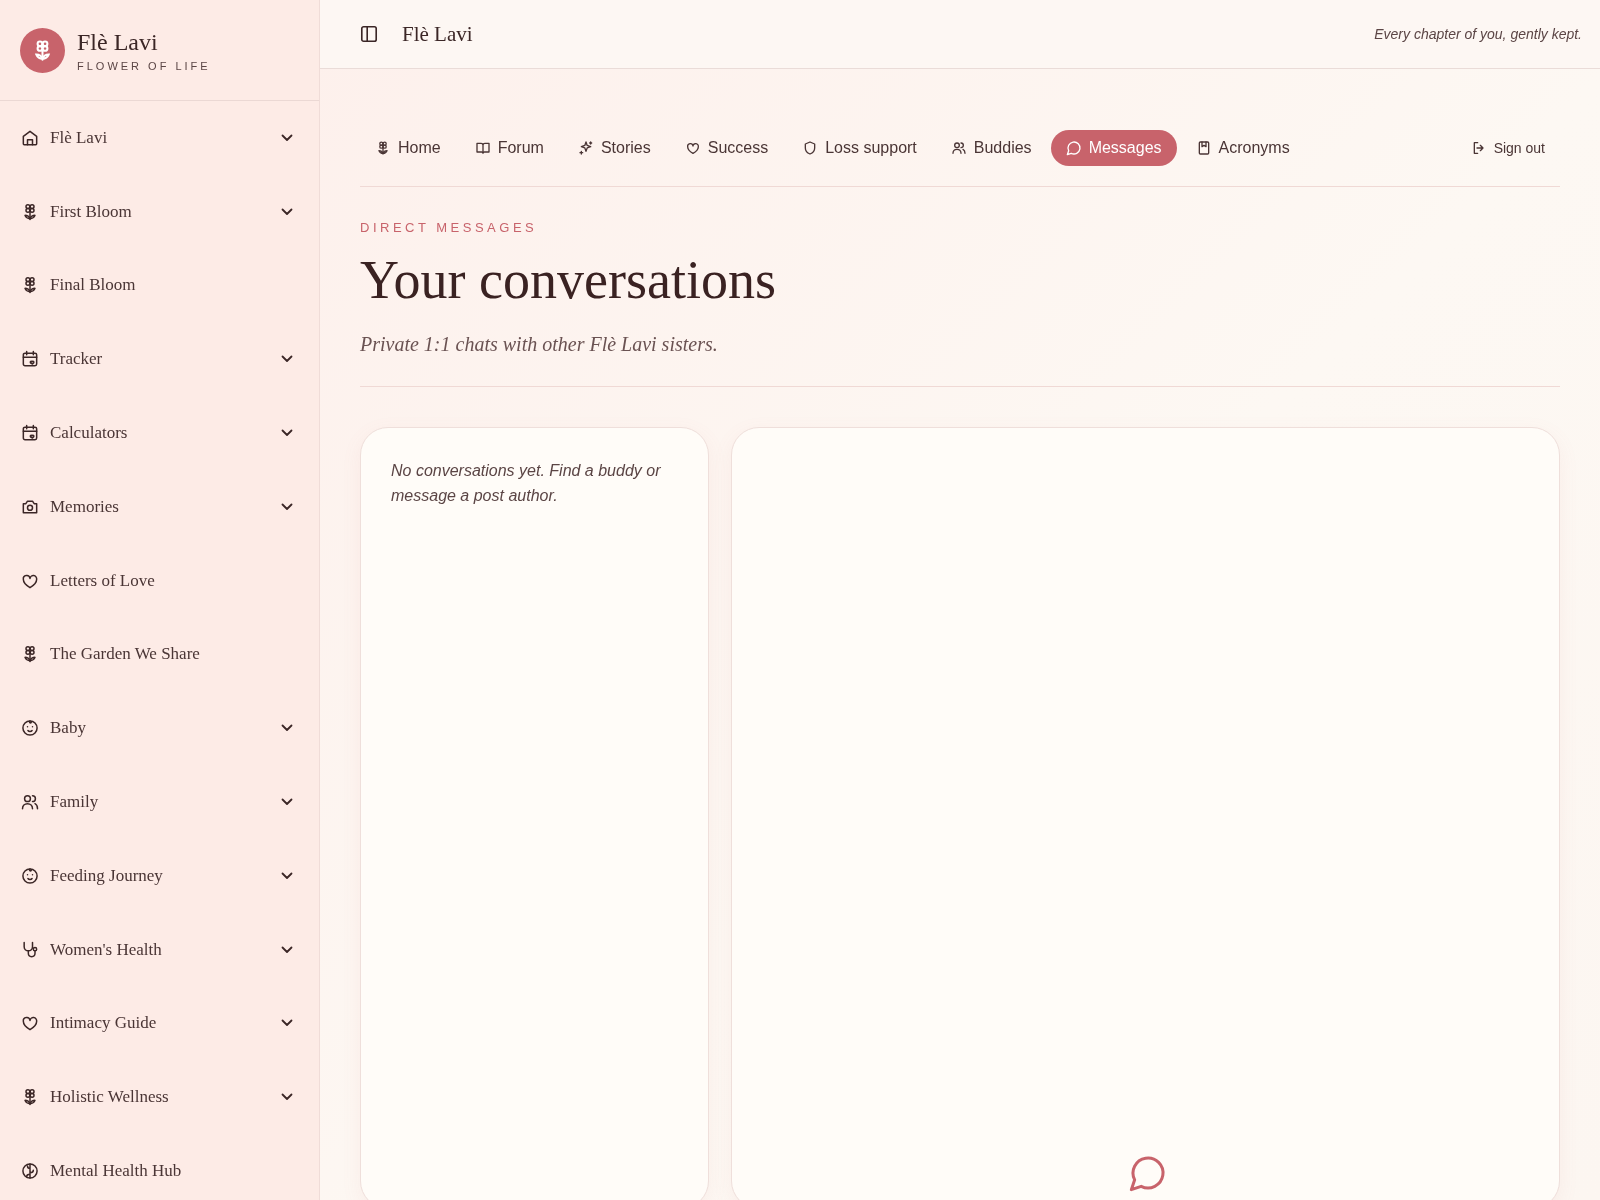  I want to click on sidebar-item: Letters of Love, so click(159, 580).